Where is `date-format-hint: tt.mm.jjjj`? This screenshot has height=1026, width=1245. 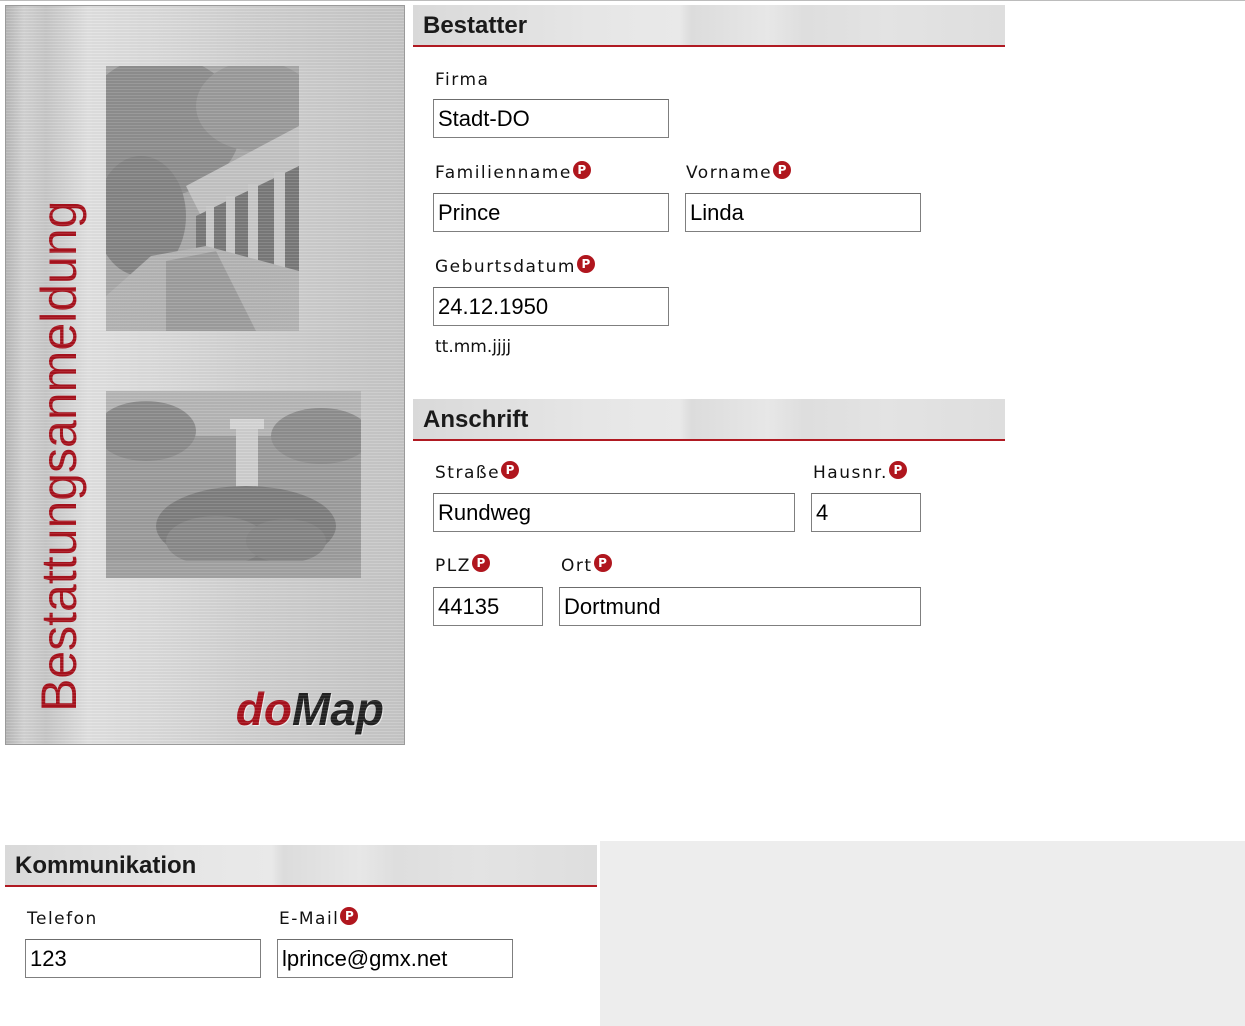
date-format-hint: tt.mm.jjjj is located at coordinates (473, 347).